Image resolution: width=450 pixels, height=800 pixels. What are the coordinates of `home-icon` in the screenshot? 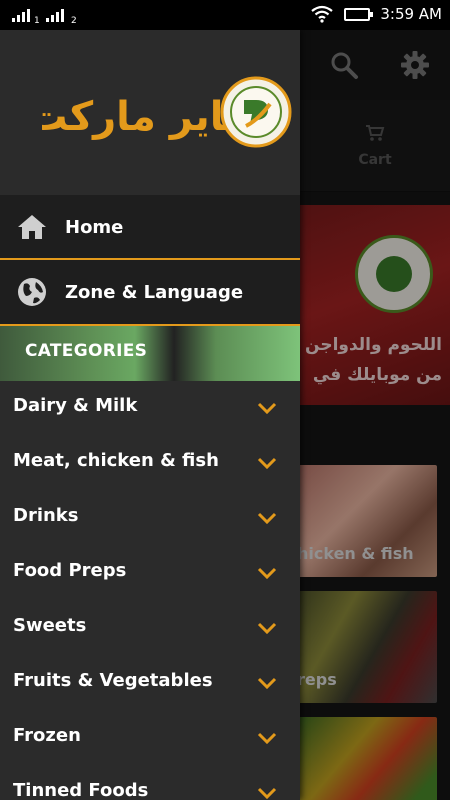 It's located at (32, 227).